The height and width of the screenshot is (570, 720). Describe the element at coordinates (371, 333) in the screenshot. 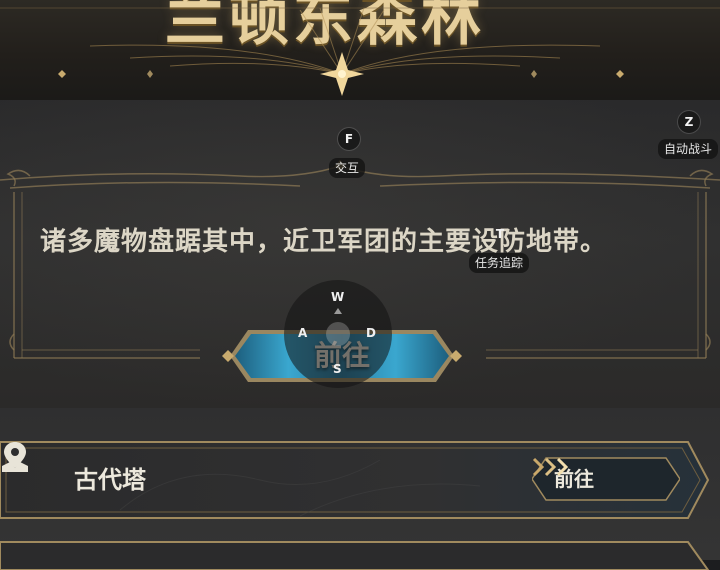

I see `joystick-key-right: D` at that location.